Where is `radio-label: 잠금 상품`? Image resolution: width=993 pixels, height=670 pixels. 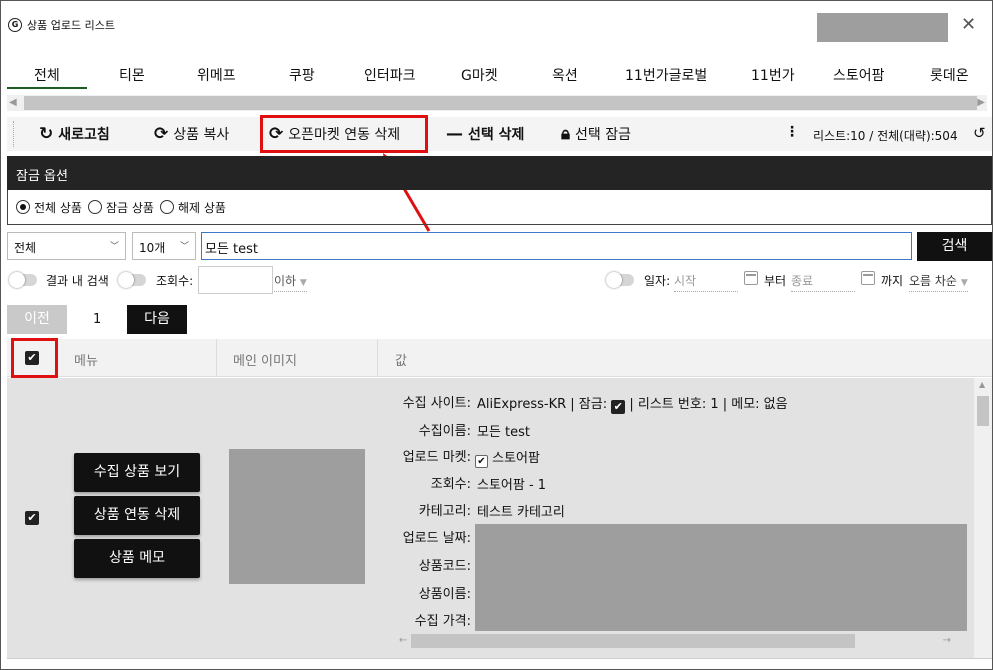
radio-label: 잠금 상품 is located at coordinates (129, 207).